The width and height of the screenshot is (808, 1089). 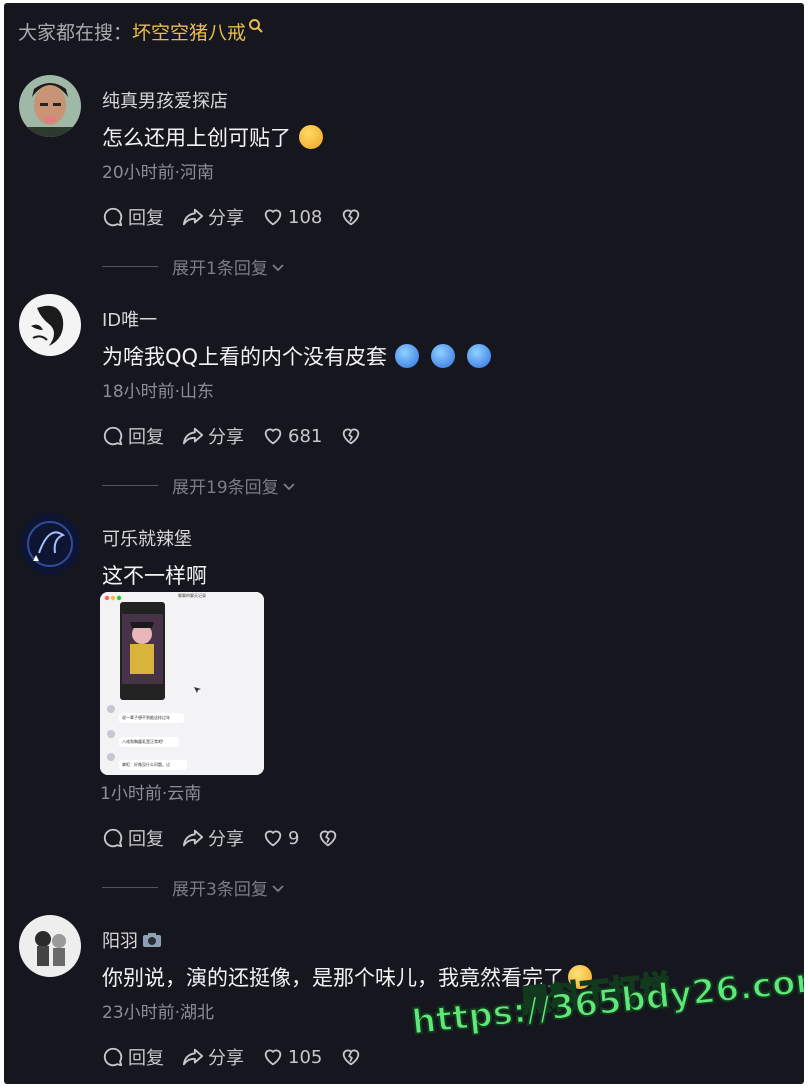 I want to click on expand-replies-label: 展开1条回复, so click(x=220, y=269).